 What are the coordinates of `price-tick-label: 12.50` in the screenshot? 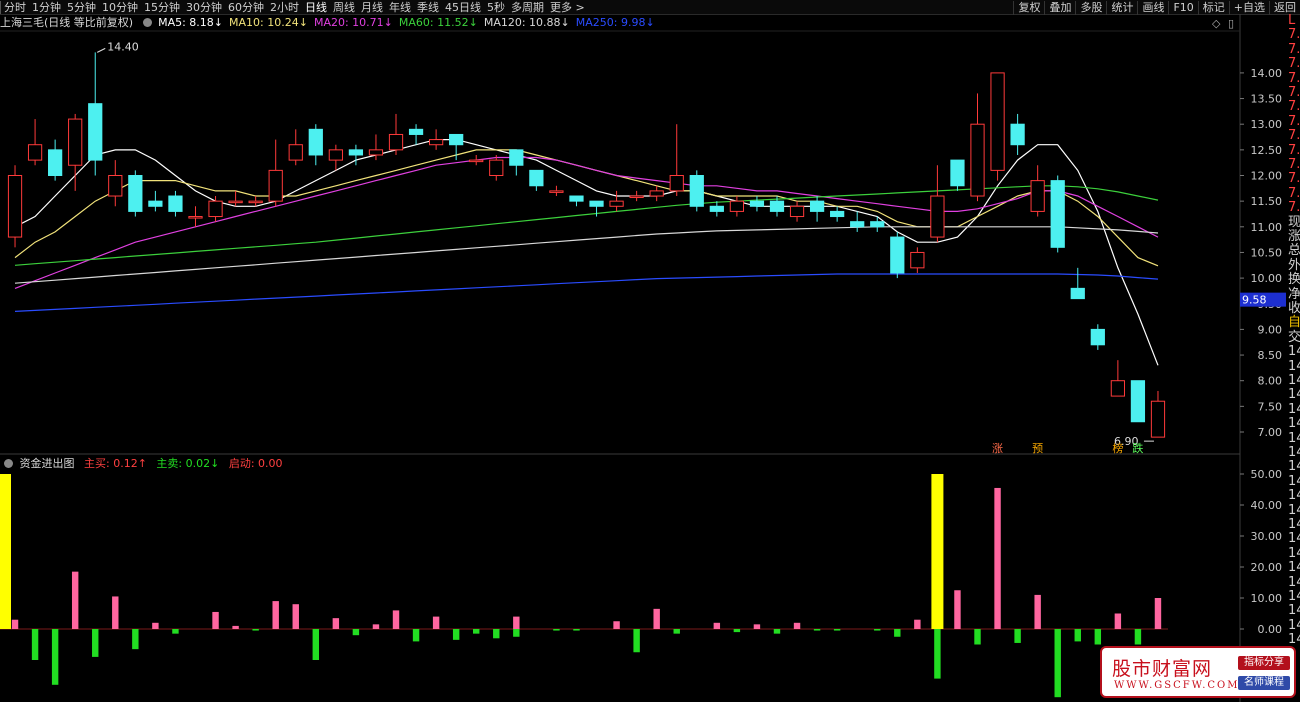 It's located at (1267, 150).